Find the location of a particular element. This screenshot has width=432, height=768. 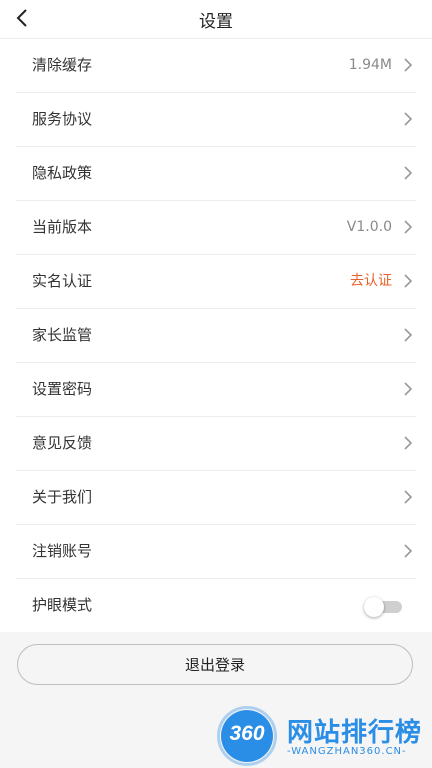

row-label: 隐私政策 is located at coordinates (62, 173).